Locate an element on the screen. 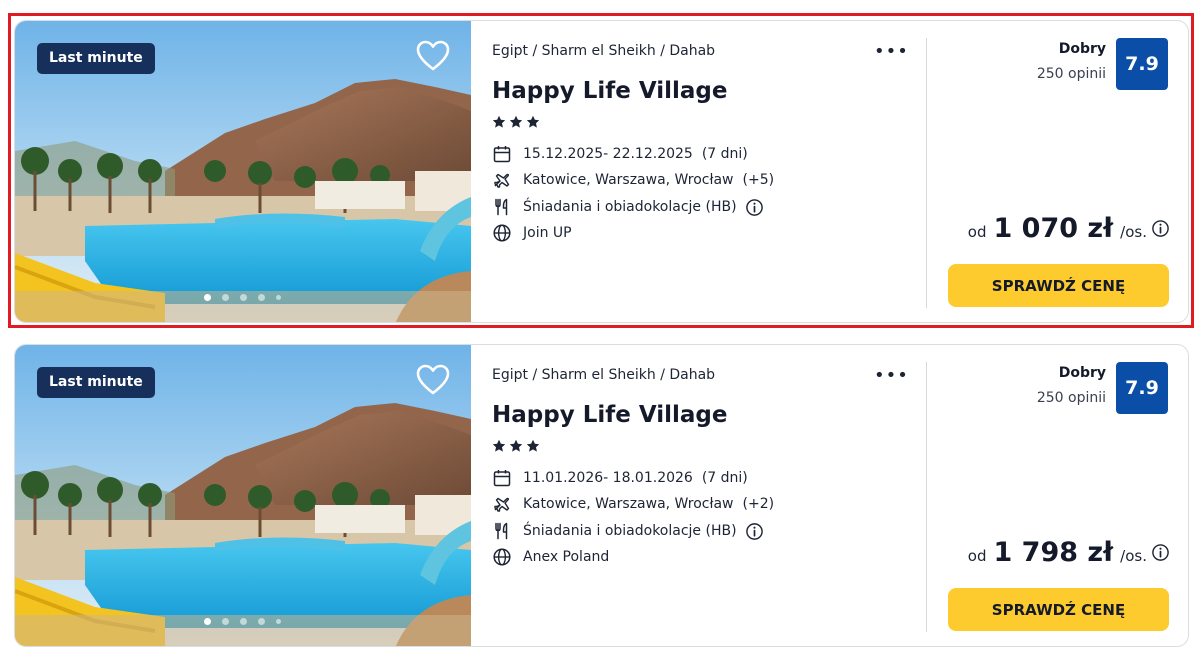 The width and height of the screenshot is (1200, 657). date-row: 15.12.2025- 22.12.2025 (7 dni) is located at coordinates (620, 154).